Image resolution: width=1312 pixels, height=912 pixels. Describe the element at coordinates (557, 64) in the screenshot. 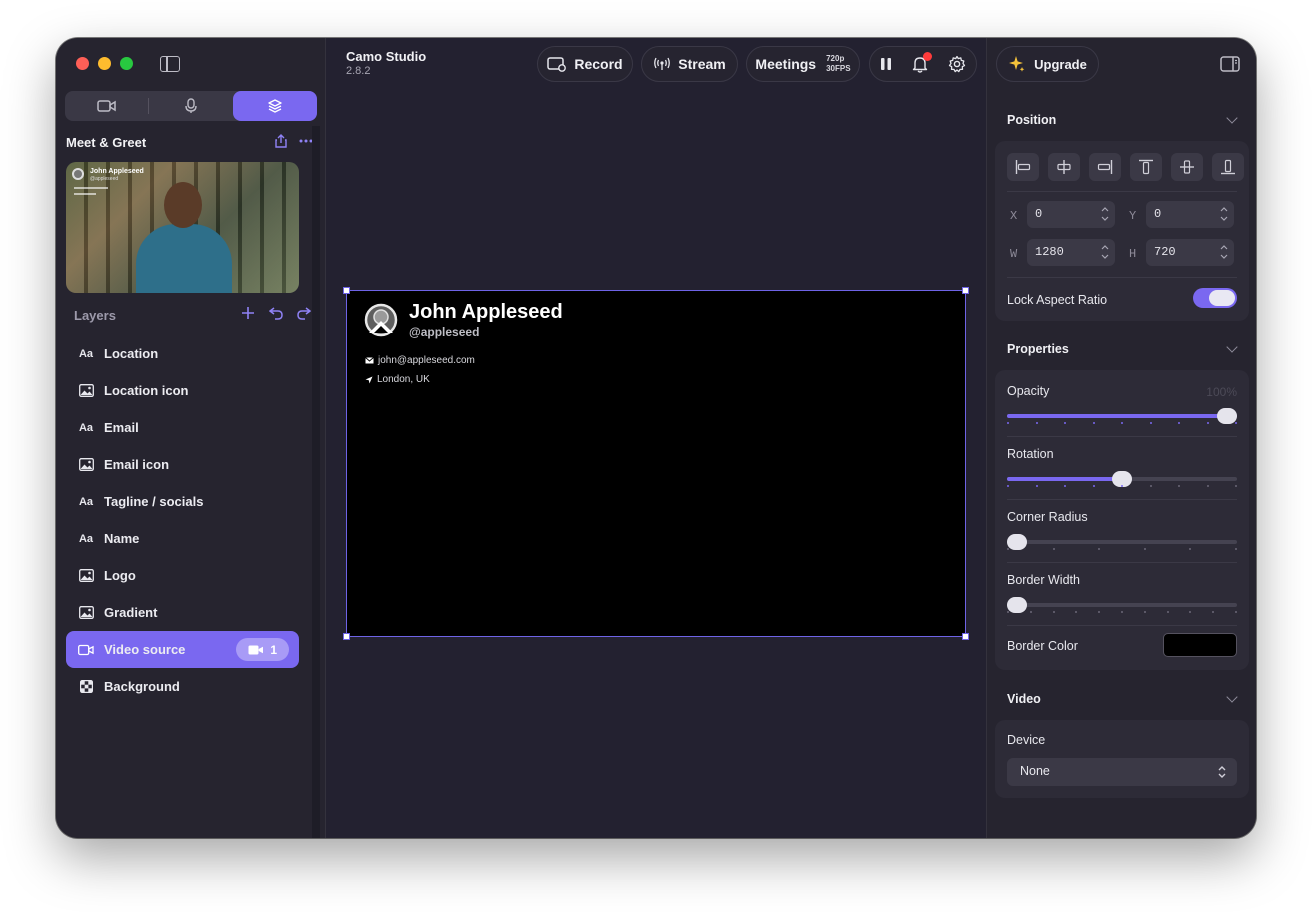

I see `record-icon` at that location.